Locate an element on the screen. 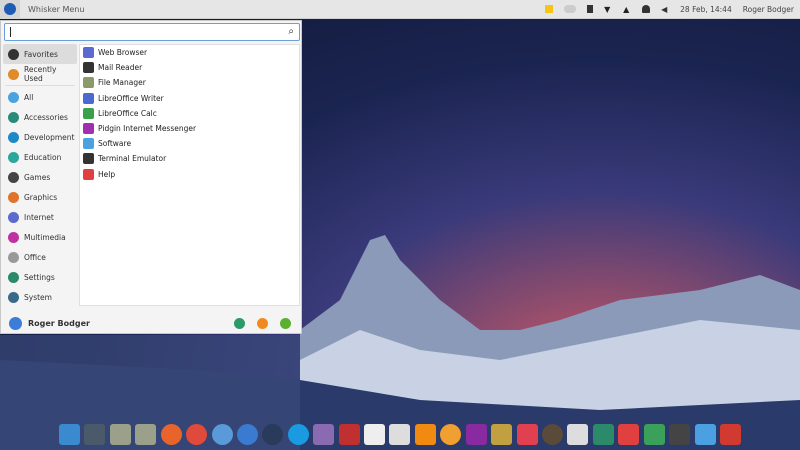  footer-user-name: Roger Bodger is located at coordinates (59, 323).